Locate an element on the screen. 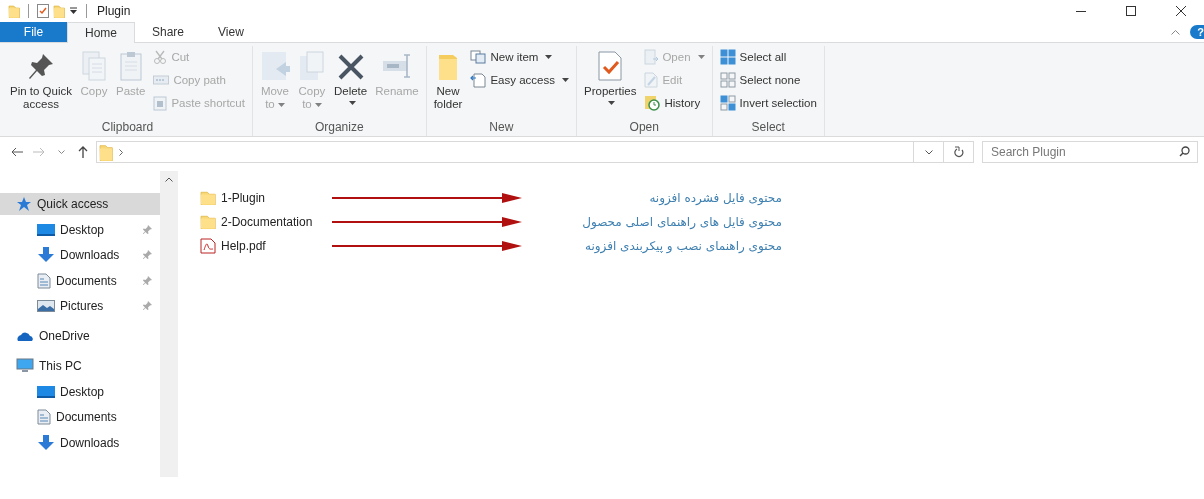  refresh-button is located at coordinates (959, 152).